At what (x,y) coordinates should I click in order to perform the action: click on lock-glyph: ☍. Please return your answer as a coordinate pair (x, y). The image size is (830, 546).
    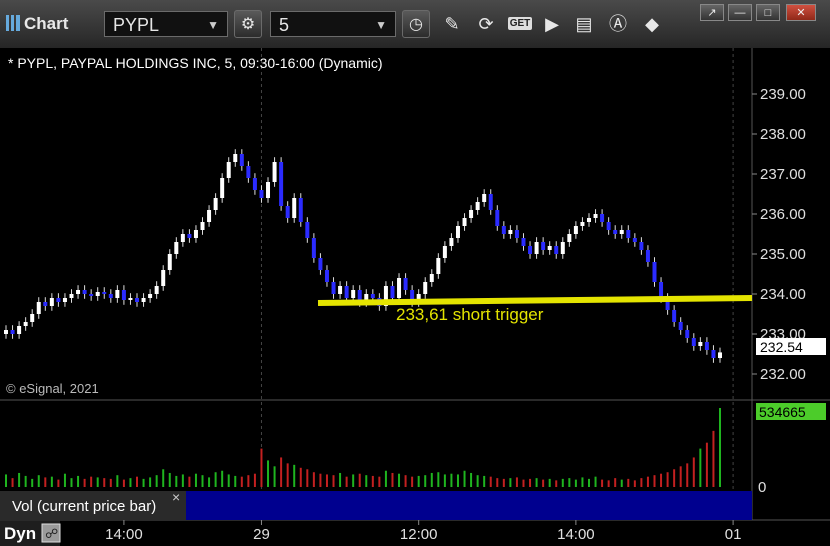
    Looking at the image, I should click on (51, 534).